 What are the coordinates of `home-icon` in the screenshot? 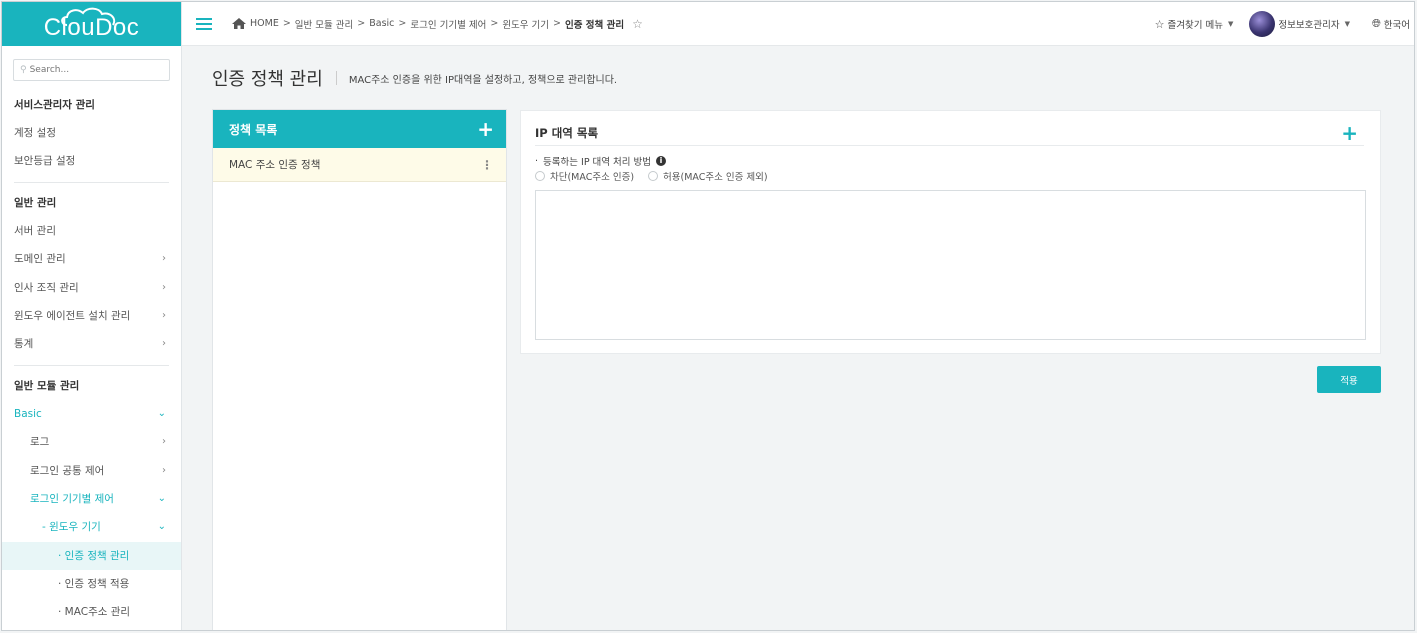 It's located at (239, 23).